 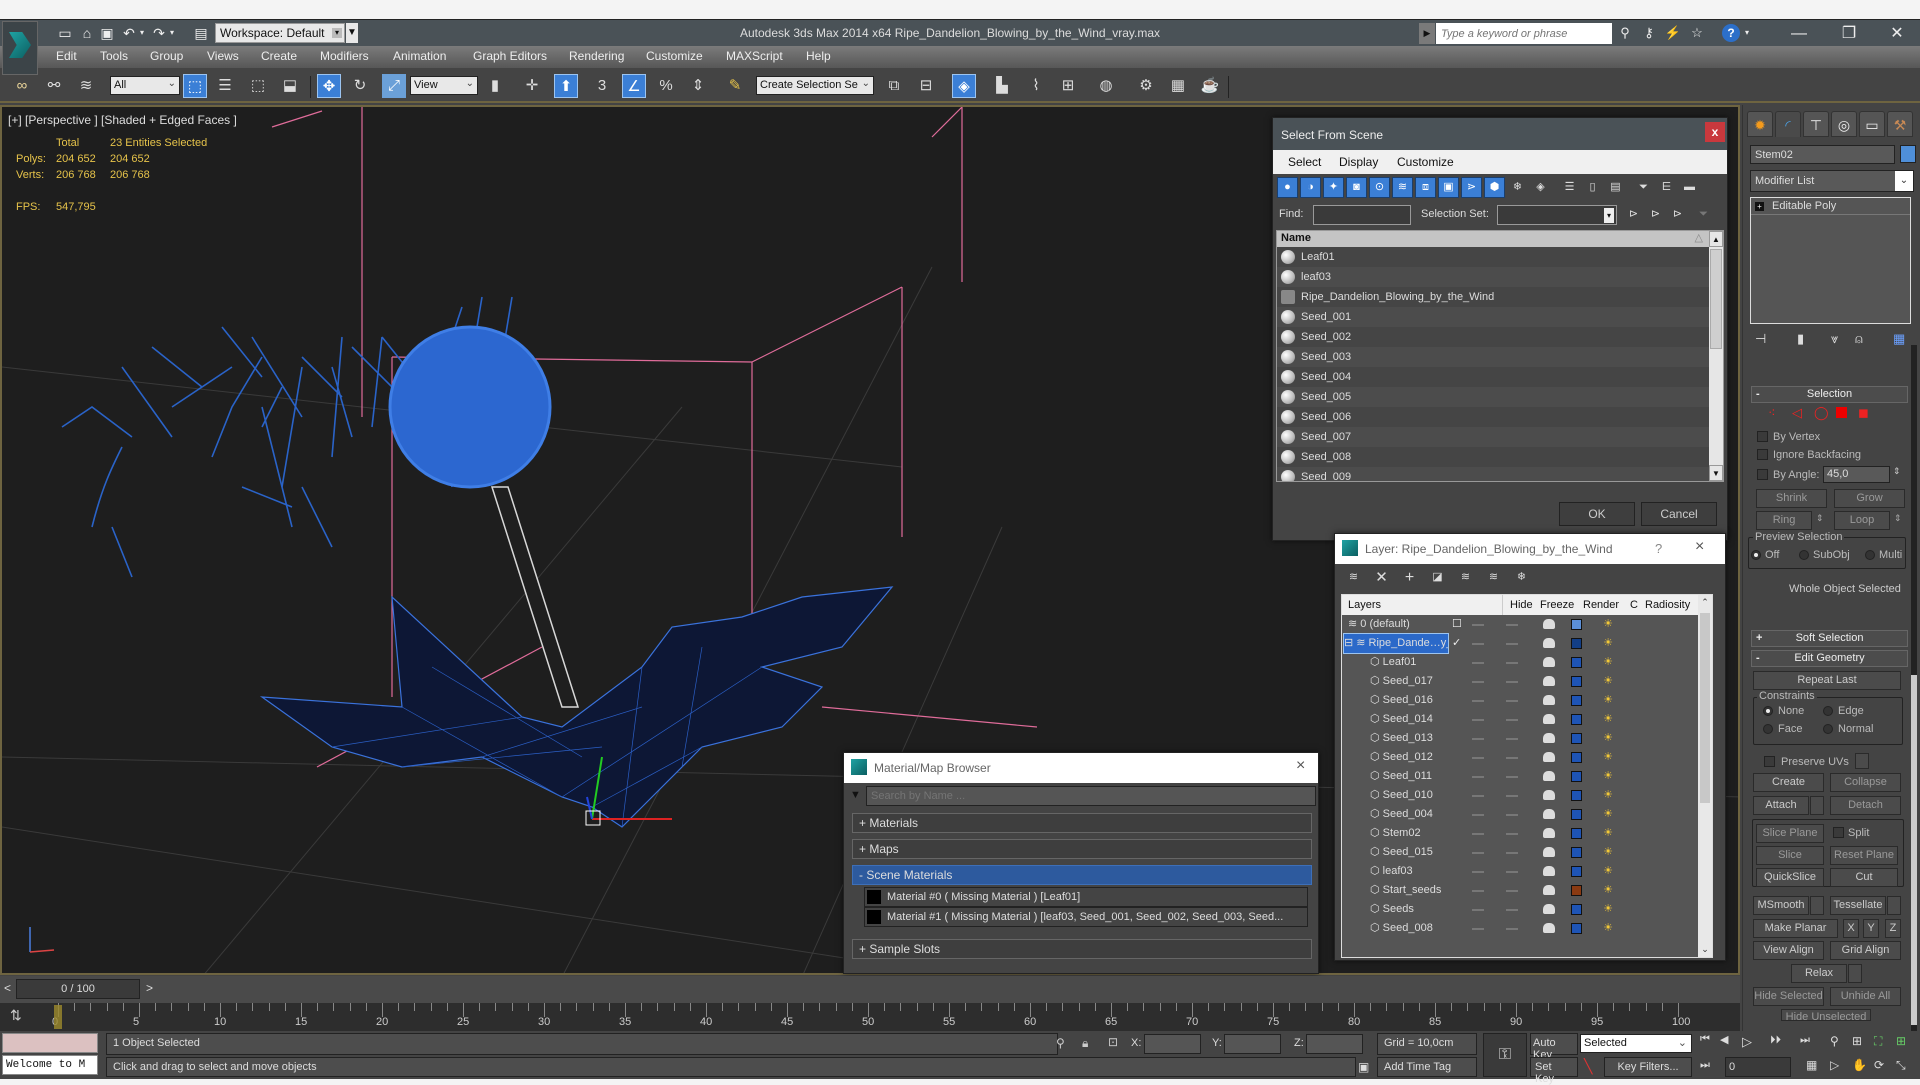 What do you see at coordinates (1863, 413) in the screenshot?
I see `element-mode-icon: ◼` at bounding box center [1863, 413].